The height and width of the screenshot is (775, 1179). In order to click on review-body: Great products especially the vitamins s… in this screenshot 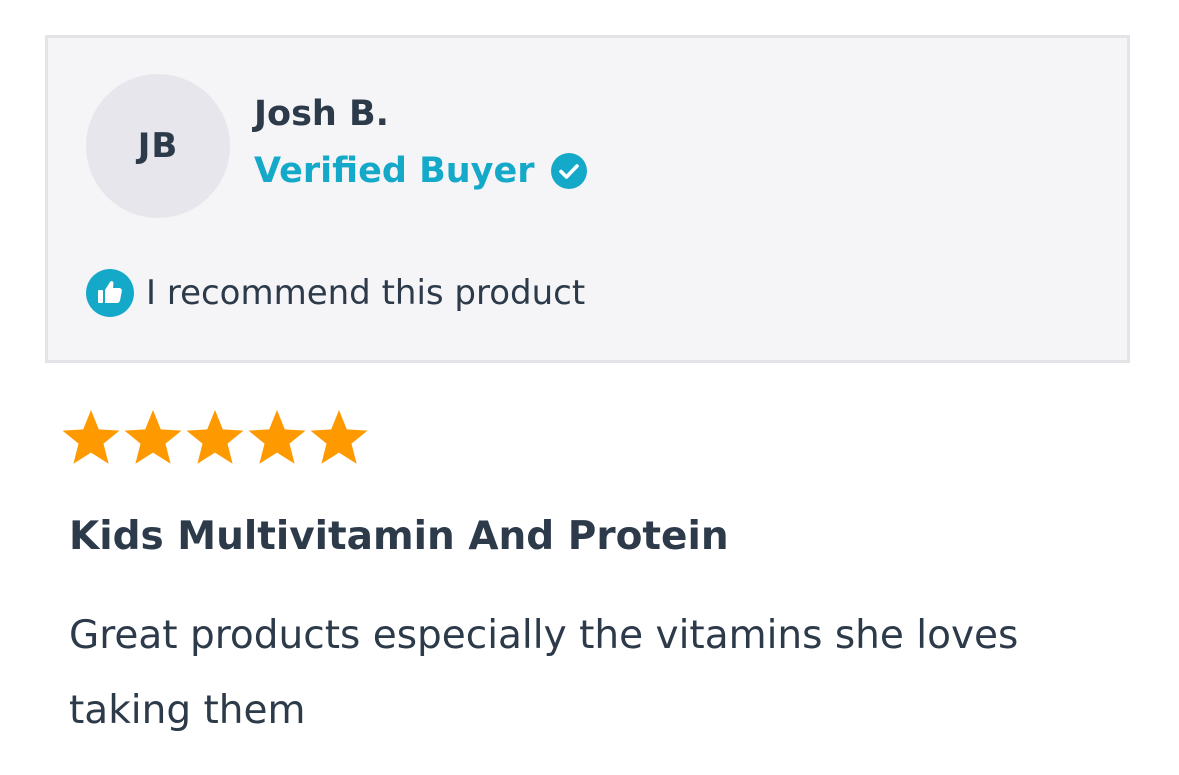, I will do `click(544, 673)`.